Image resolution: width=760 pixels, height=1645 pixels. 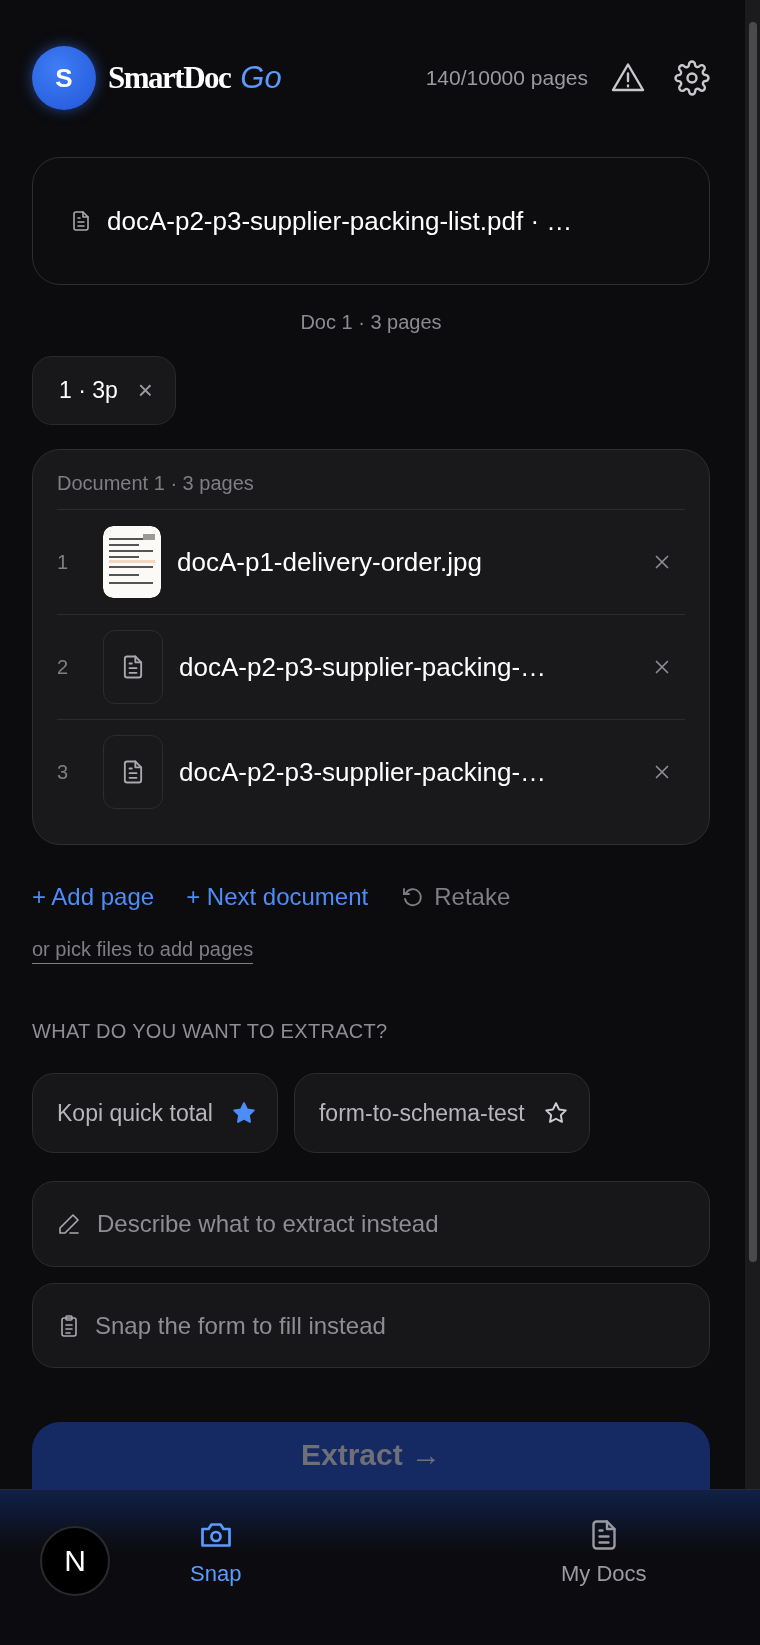 I want to click on pencil-icon, so click(x=69, y=1224).